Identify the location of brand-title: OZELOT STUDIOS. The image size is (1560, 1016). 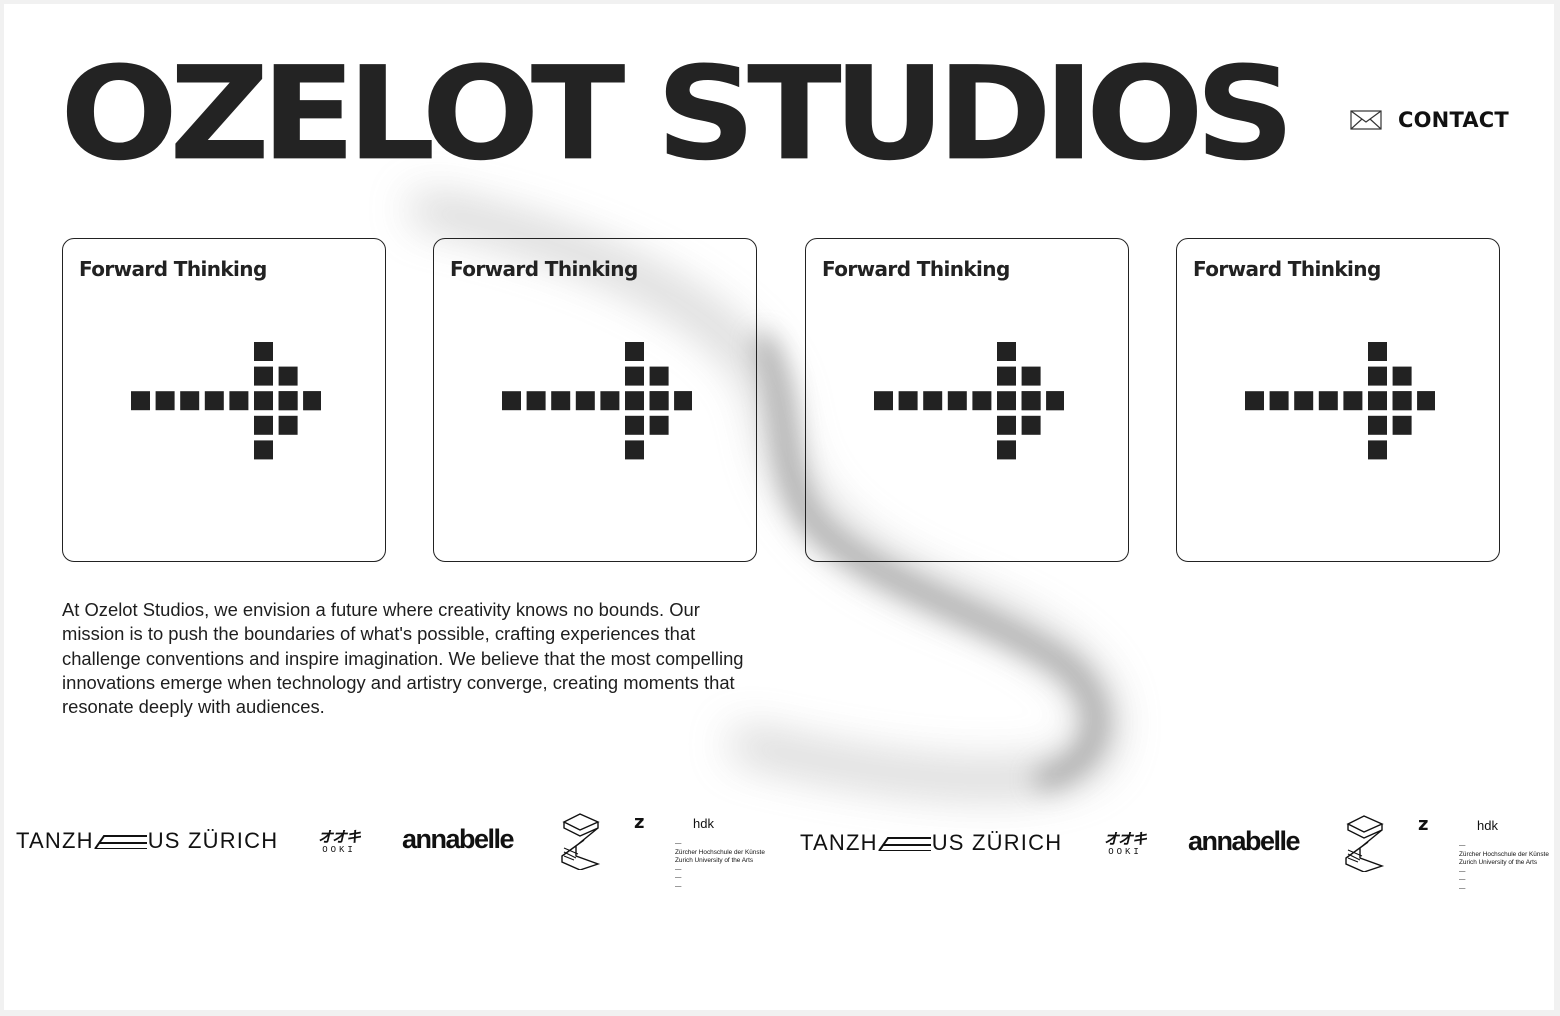
(677, 114).